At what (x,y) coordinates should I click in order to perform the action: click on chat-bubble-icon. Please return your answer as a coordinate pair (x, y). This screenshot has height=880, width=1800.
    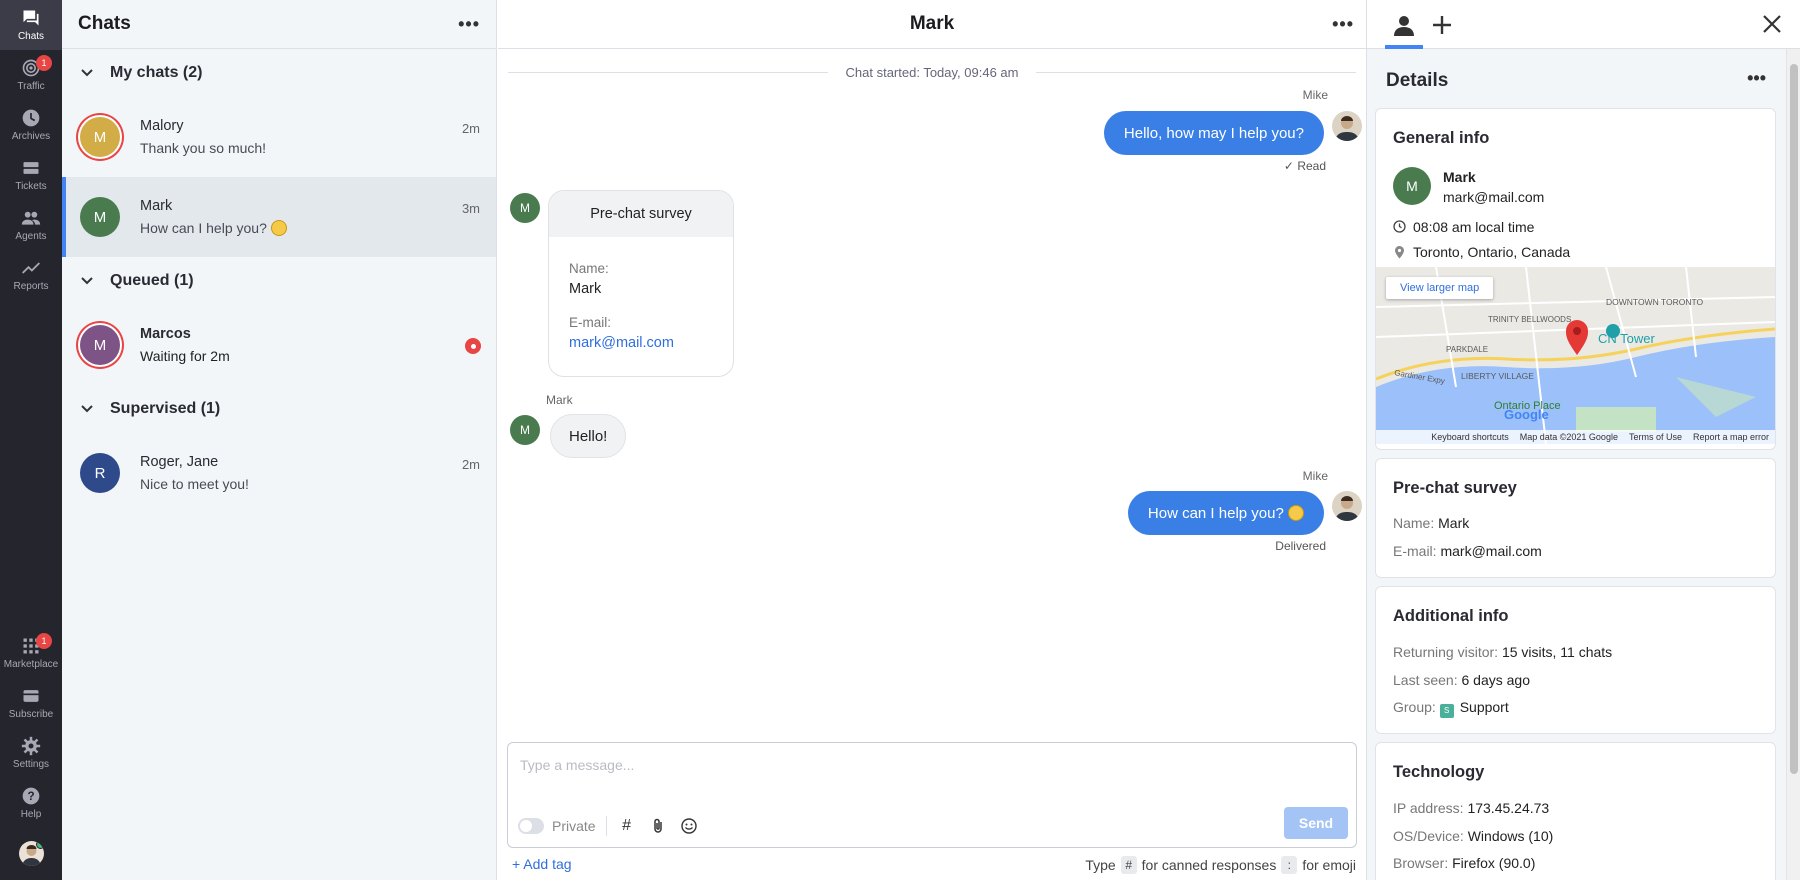
    Looking at the image, I should click on (31, 18).